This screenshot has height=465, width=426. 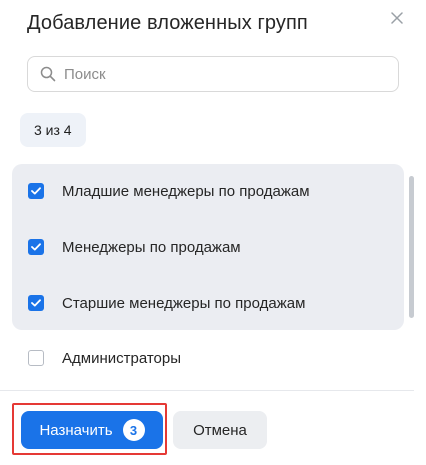 I want to click on footer-divider, so click(x=207, y=390).